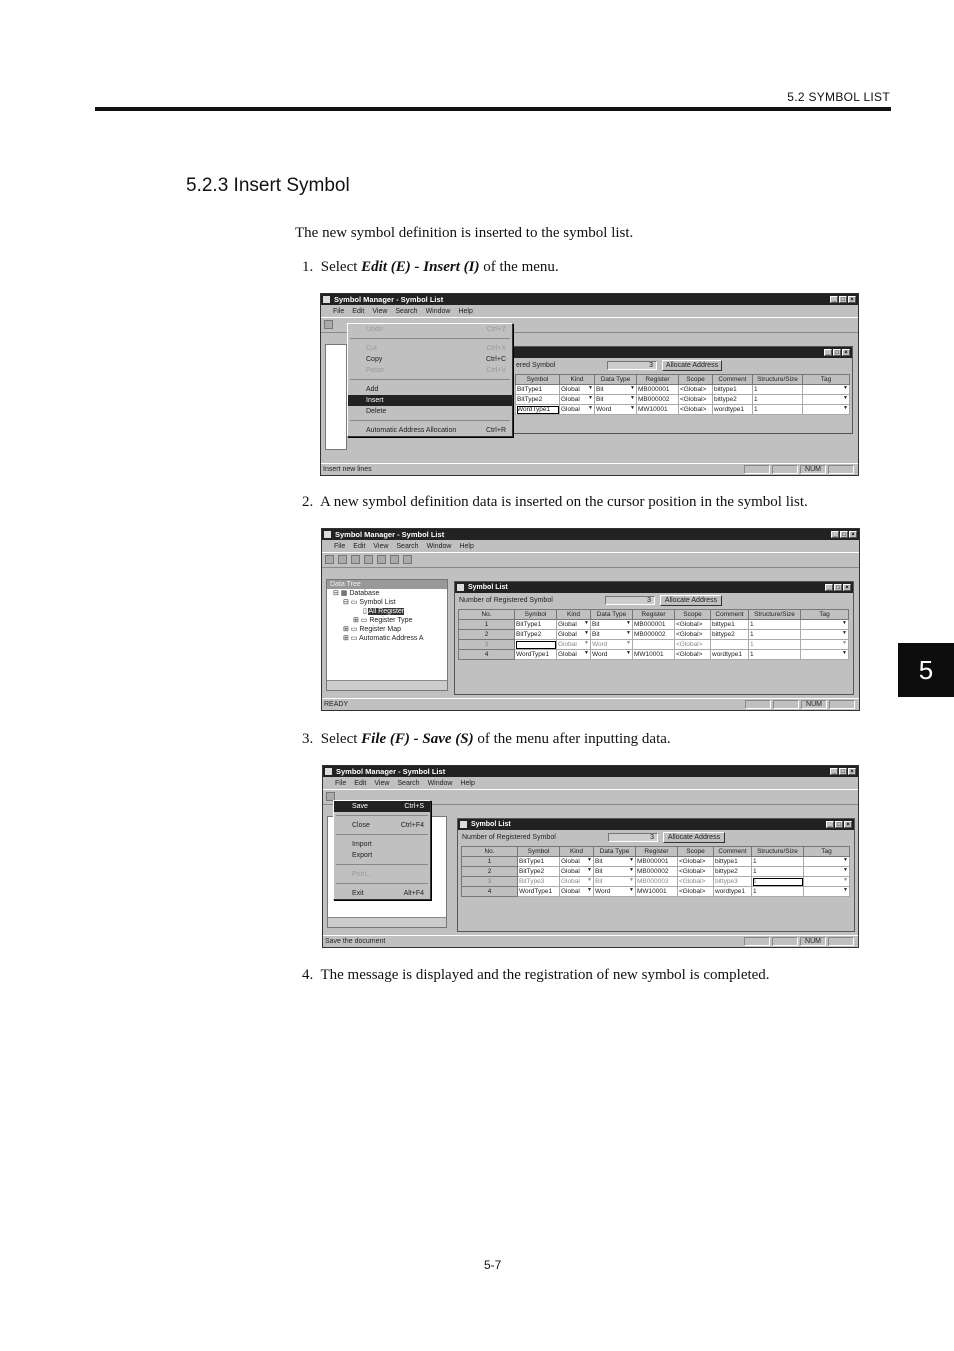  What do you see at coordinates (387, 620) in the screenshot?
I see `tree-node-register-type: ⊞ ▭ Register Type` at bounding box center [387, 620].